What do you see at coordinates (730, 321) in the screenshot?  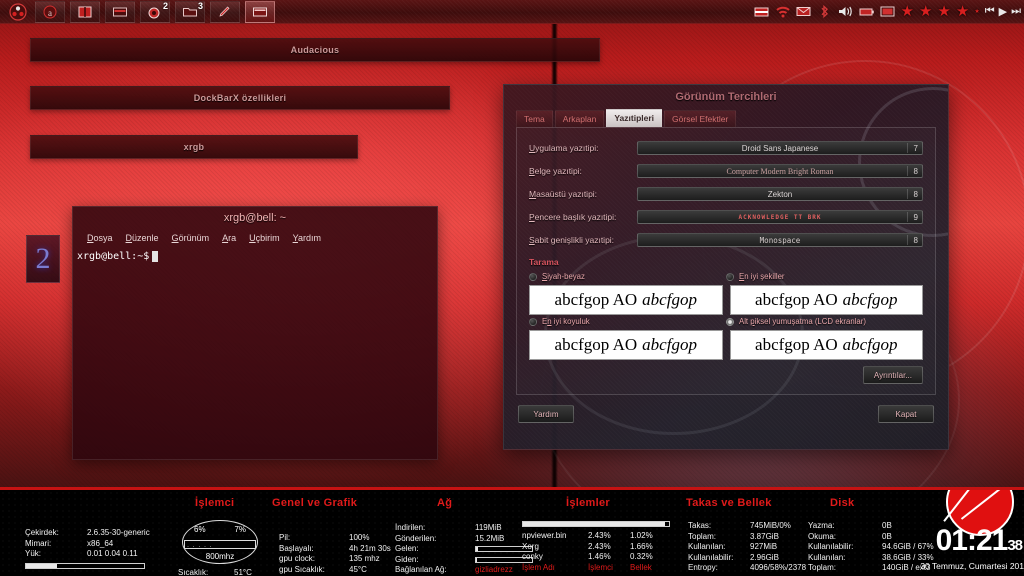 I see `radio-icon-selected` at bounding box center [730, 321].